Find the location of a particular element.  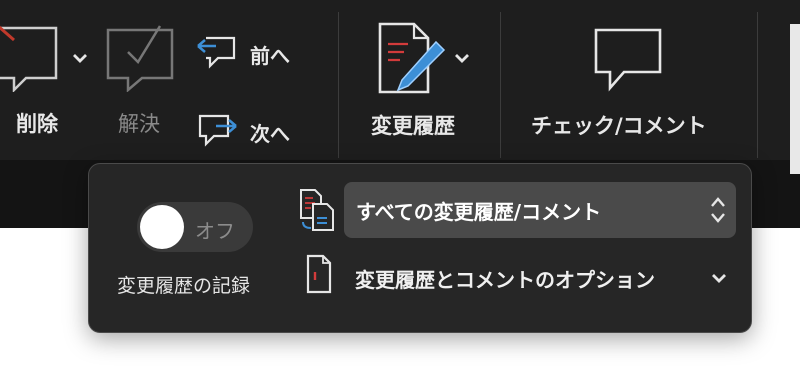

track-changes-record-label: 変更履歴の記録 is located at coordinates (184, 286).